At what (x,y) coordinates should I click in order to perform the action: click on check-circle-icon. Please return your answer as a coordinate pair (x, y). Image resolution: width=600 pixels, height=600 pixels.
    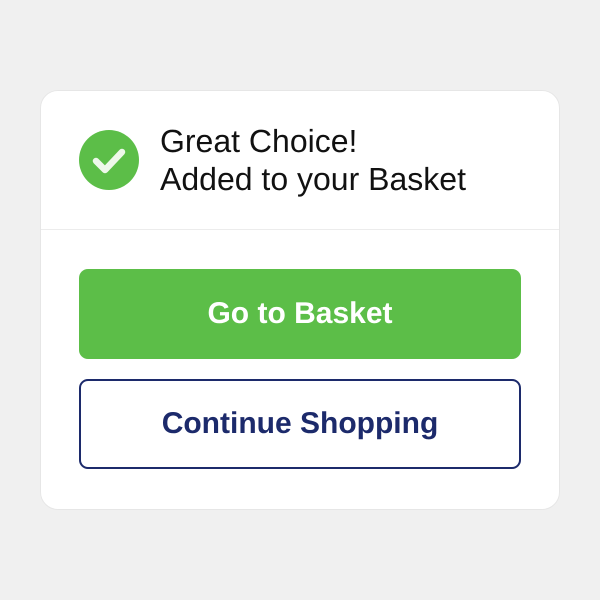
    Looking at the image, I should click on (109, 160).